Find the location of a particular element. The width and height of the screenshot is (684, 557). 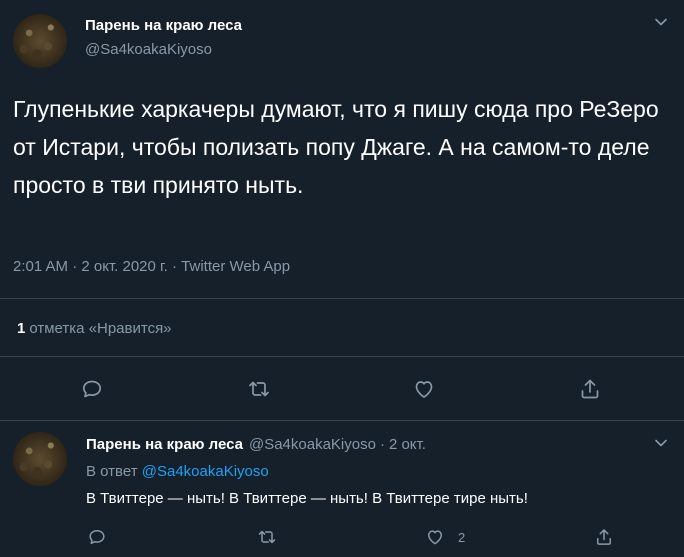

reply-author-name: Парень на краю леса is located at coordinates (164, 444).